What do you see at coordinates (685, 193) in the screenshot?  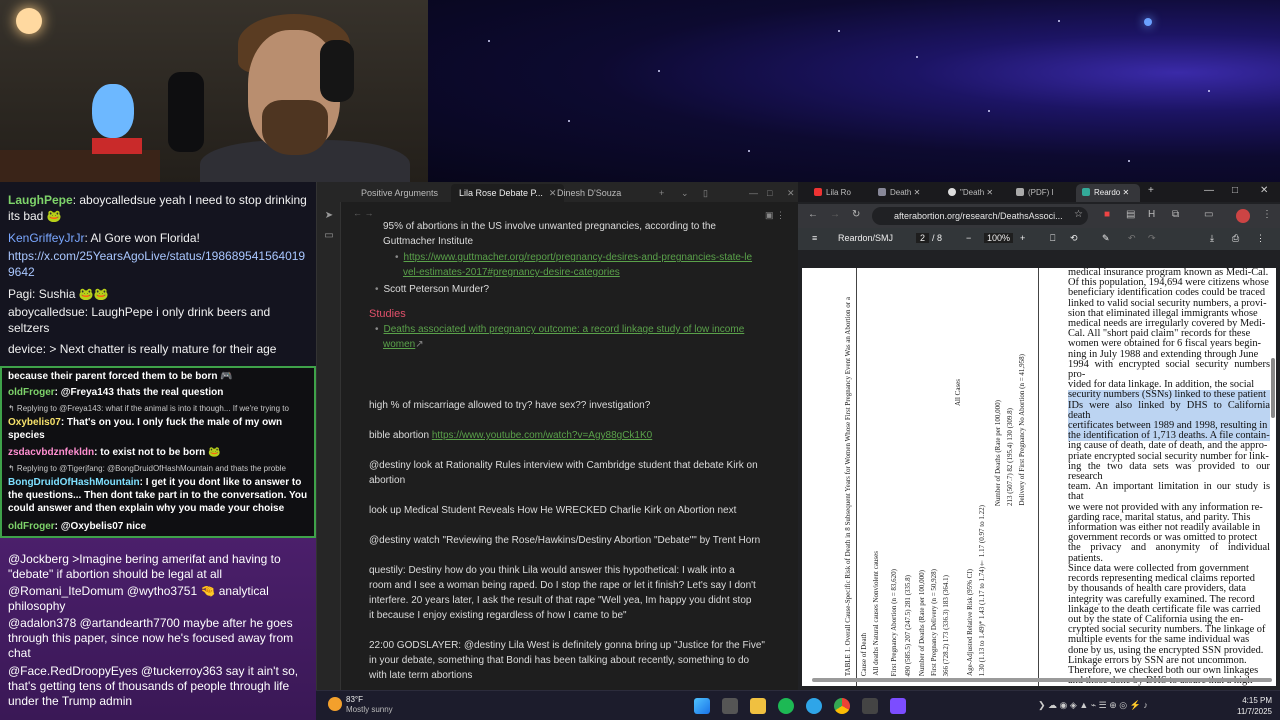 I see `chevron-down-icon: ⌄` at bounding box center [685, 193].